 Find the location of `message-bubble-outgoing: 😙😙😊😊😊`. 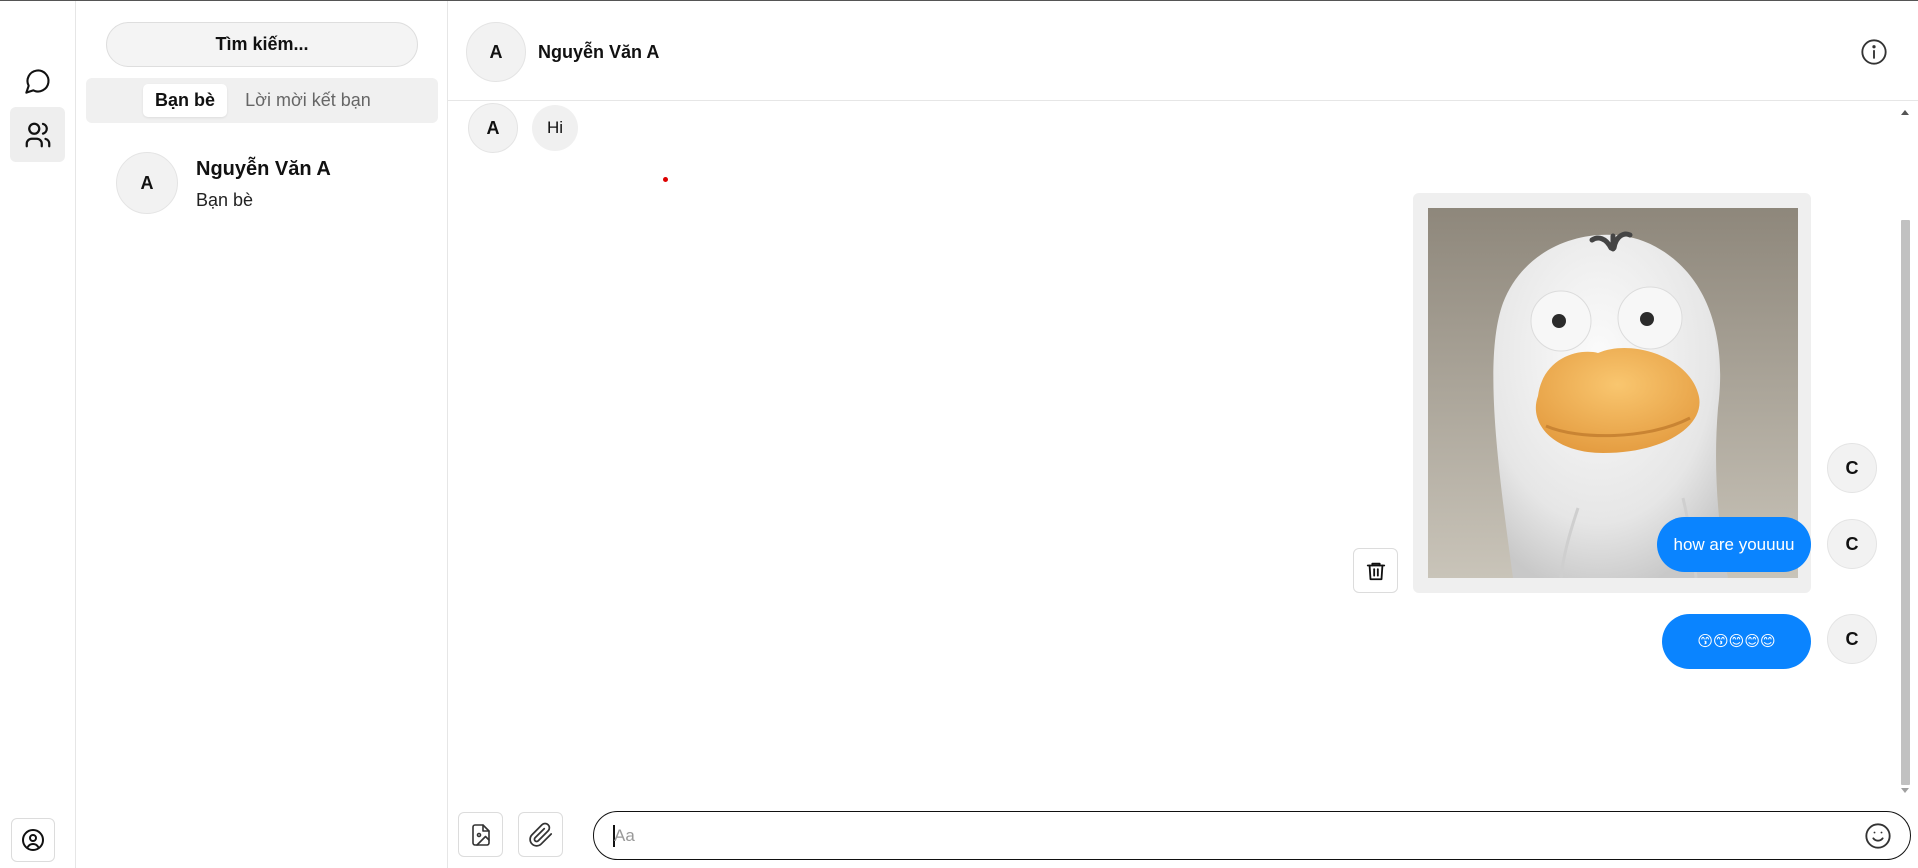

message-bubble-outgoing: 😙😙😊😊😊 is located at coordinates (1736, 641).